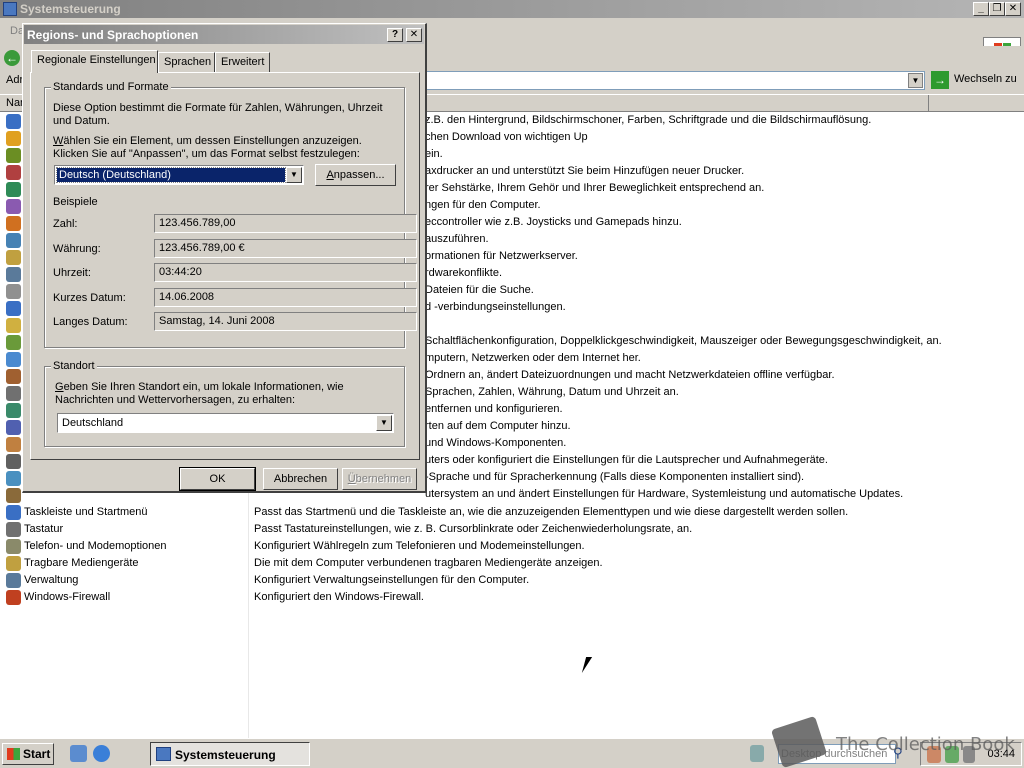 The image size is (1024, 768). What do you see at coordinates (483, 205) in the screenshot?
I see `list-item-description: ngen für den Computer.` at bounding box center [483, 205].